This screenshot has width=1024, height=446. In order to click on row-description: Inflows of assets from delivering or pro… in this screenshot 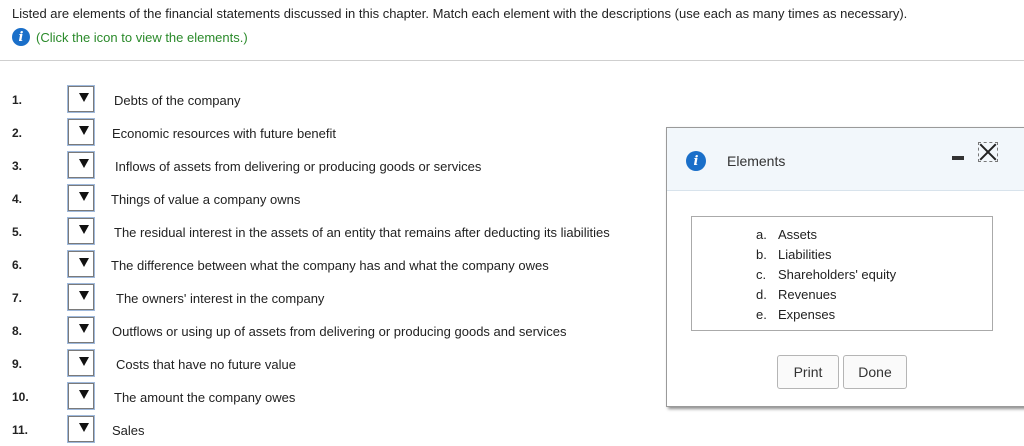, I will do `click(298, 166)`.